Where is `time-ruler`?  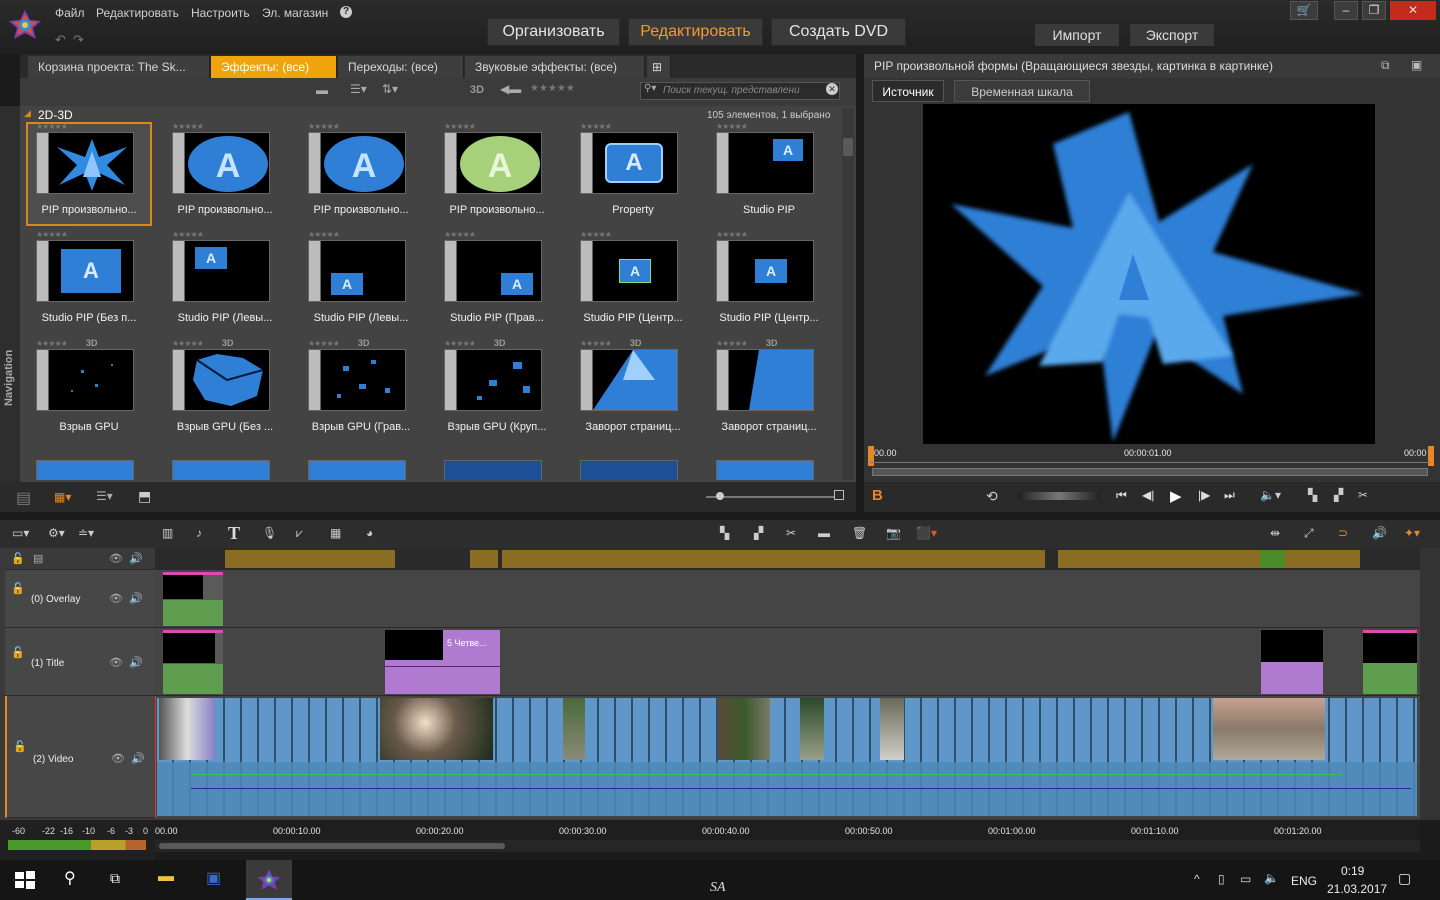 time-ruler is located at coordinates (787, 830).